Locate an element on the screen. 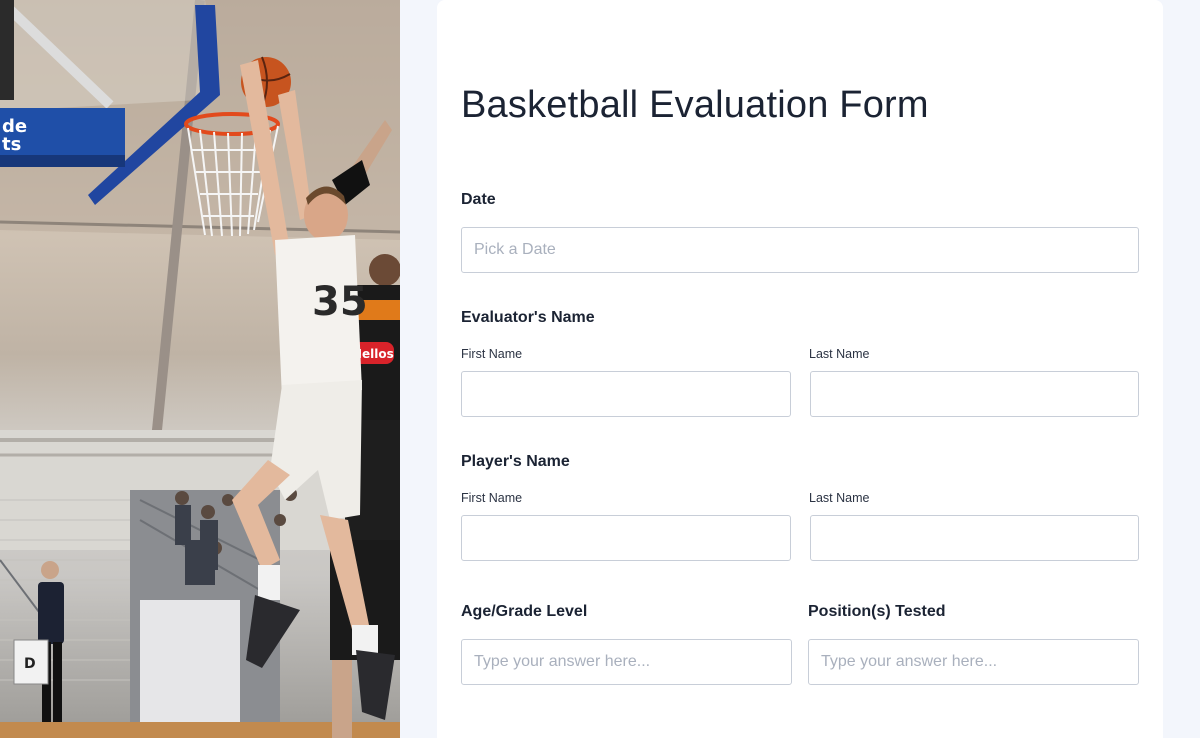 The image size is (1200, 738). date-label: Date is located at coordinates (478, 199).